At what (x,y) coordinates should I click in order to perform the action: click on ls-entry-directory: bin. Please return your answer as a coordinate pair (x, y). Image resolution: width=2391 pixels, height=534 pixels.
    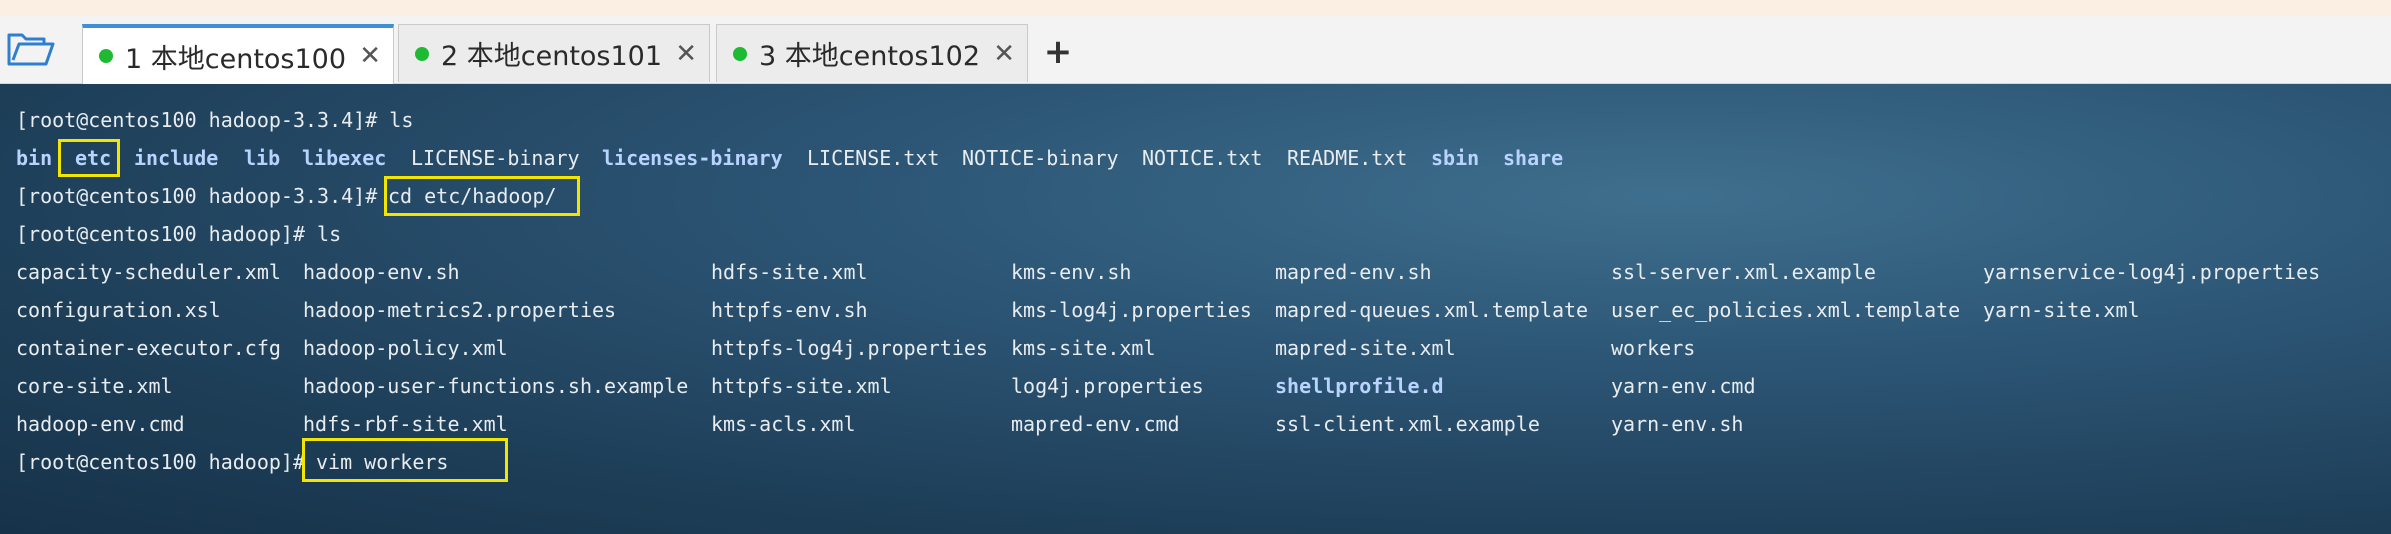
    Looking at the image, I should click on (34, 158).